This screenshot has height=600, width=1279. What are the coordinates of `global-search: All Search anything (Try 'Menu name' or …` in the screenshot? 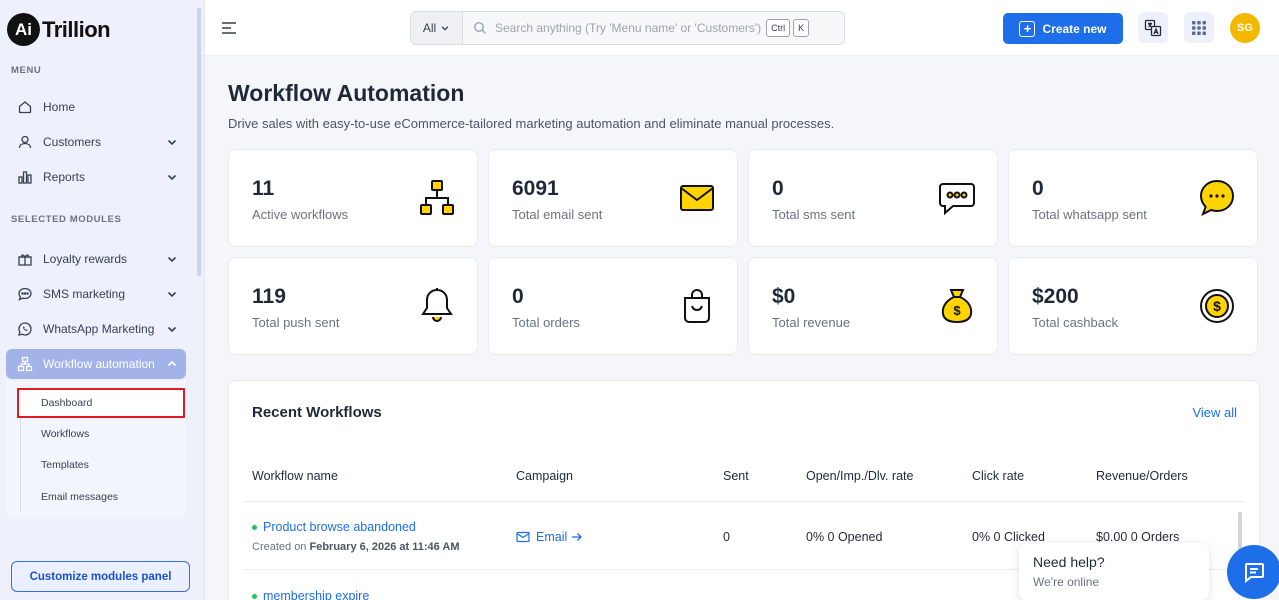 It's located at (627, 28).